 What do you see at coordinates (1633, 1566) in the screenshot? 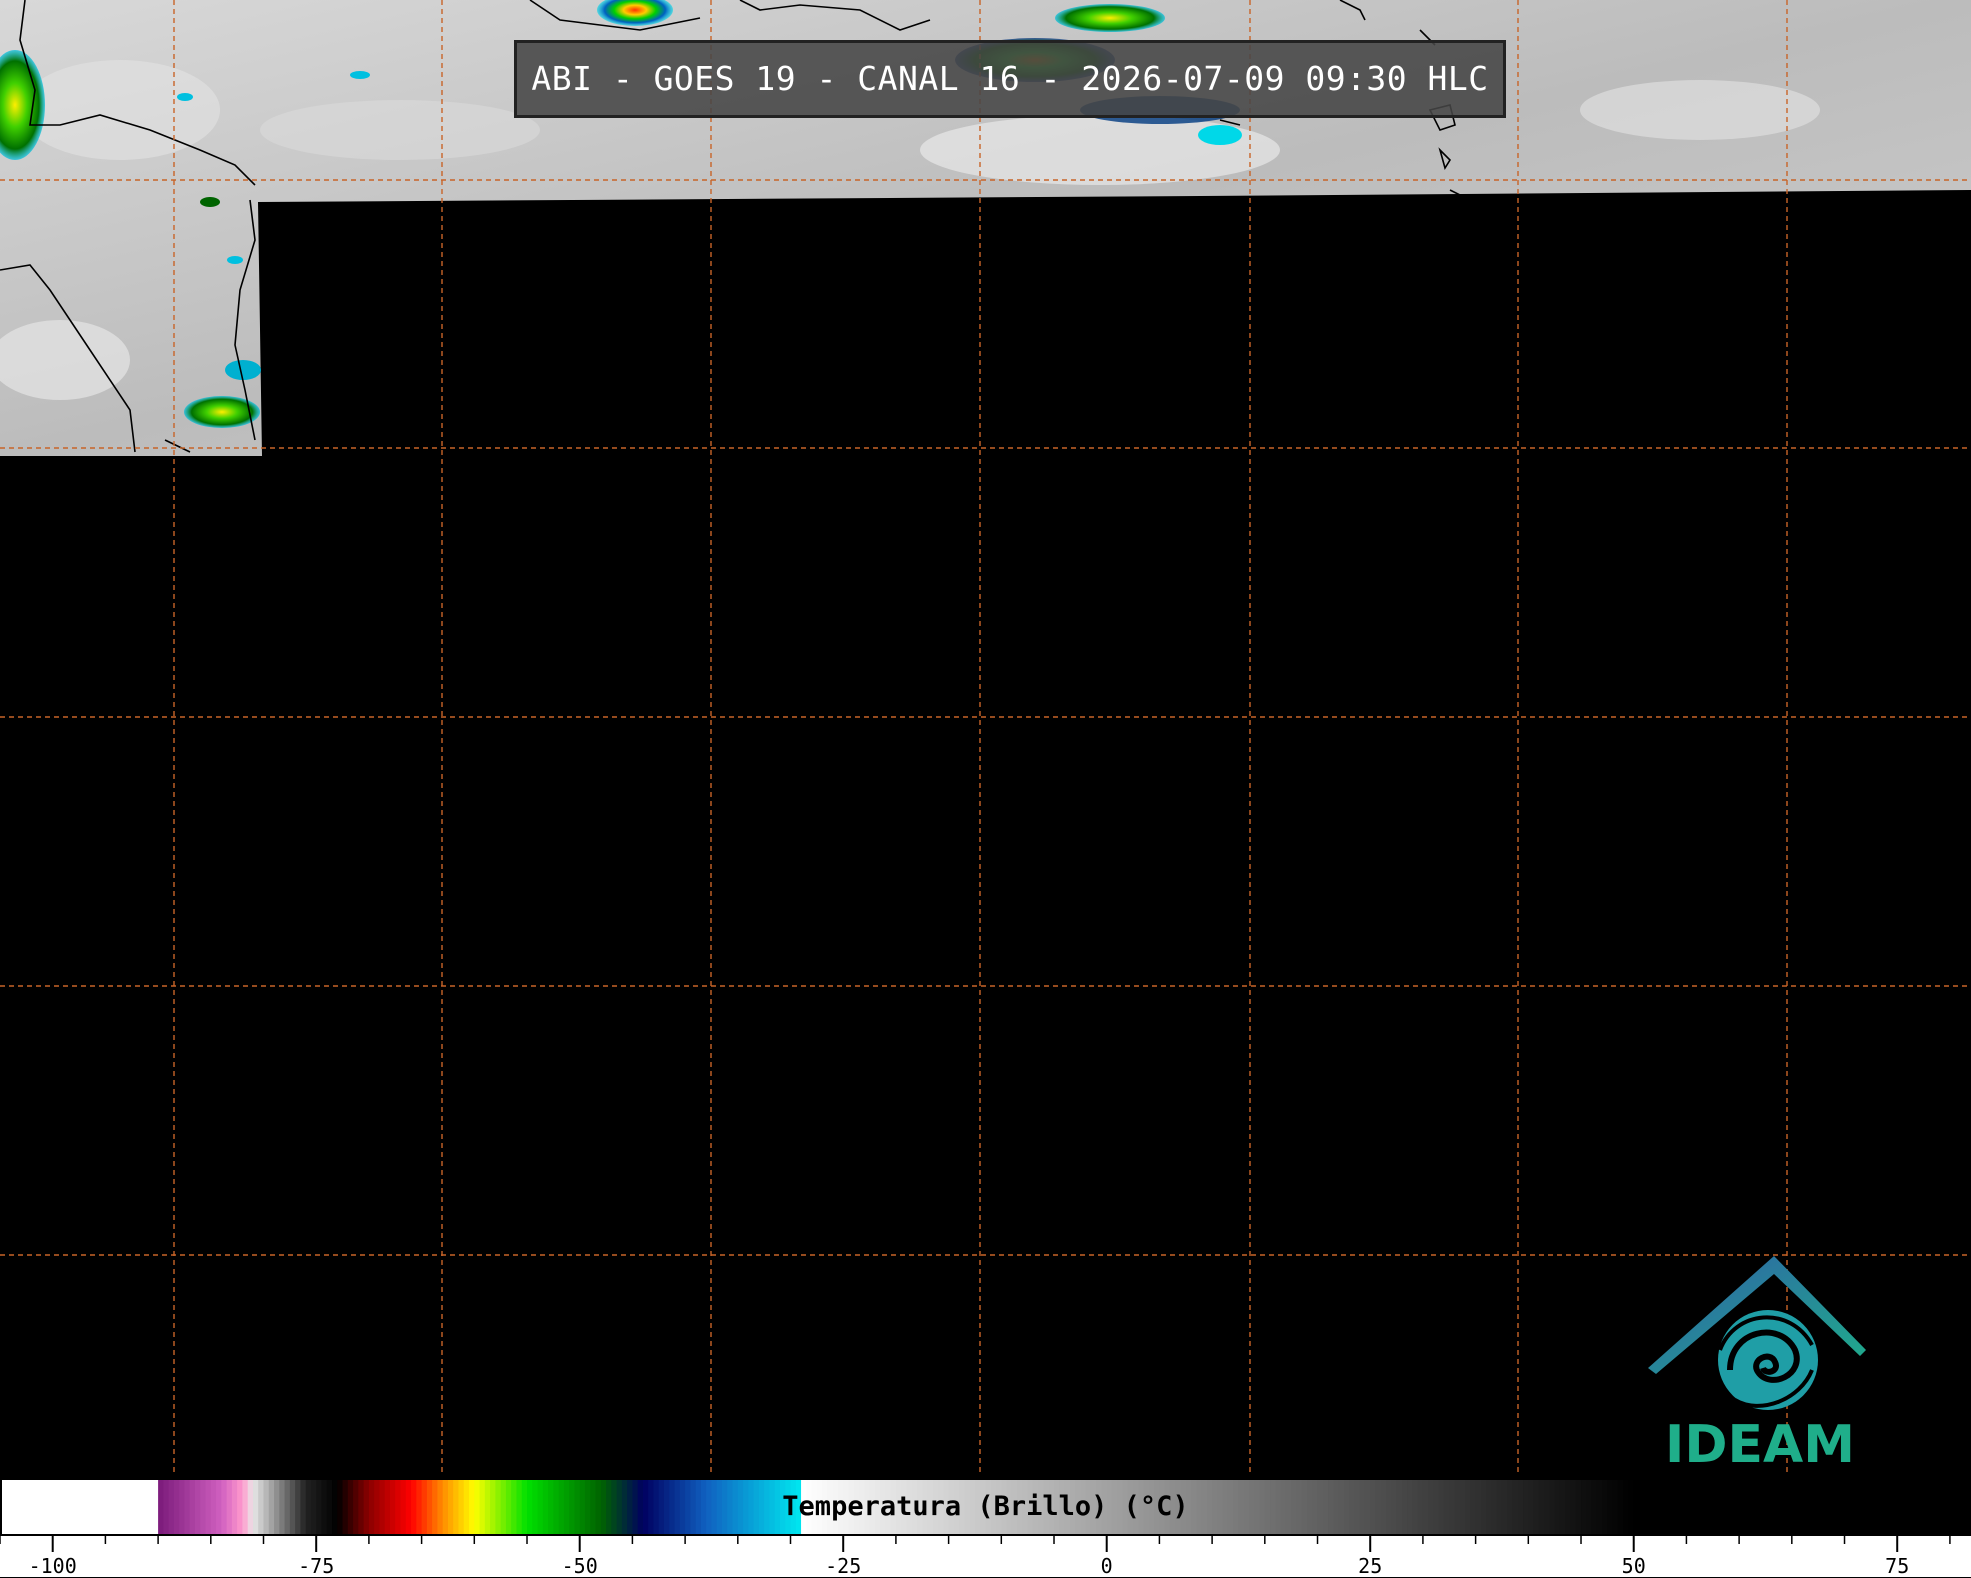
I see `tick-label: 50` at bounding box center [1633, 1566].